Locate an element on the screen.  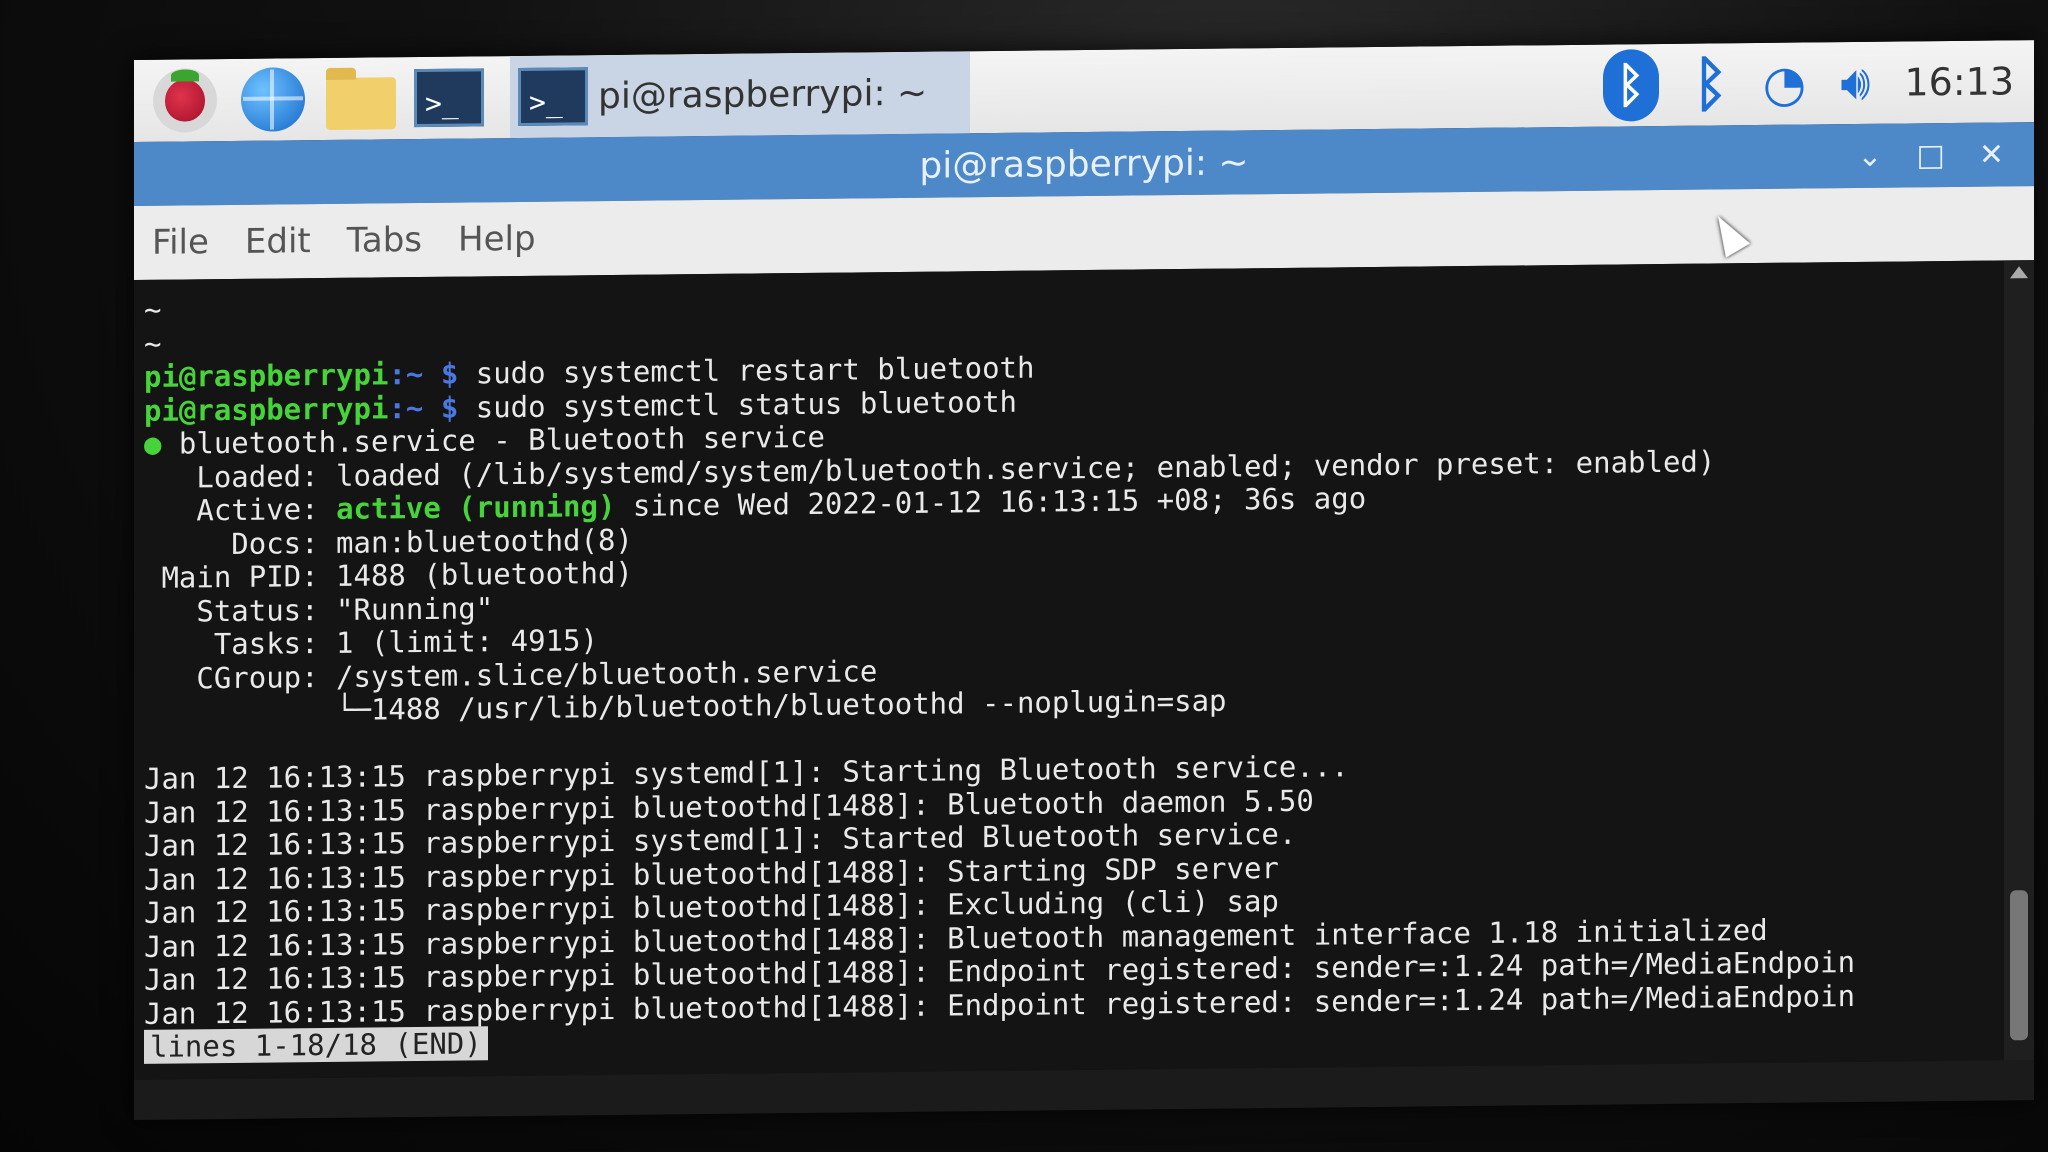
maximize-button: □ is located at coordinates (1931, 155).